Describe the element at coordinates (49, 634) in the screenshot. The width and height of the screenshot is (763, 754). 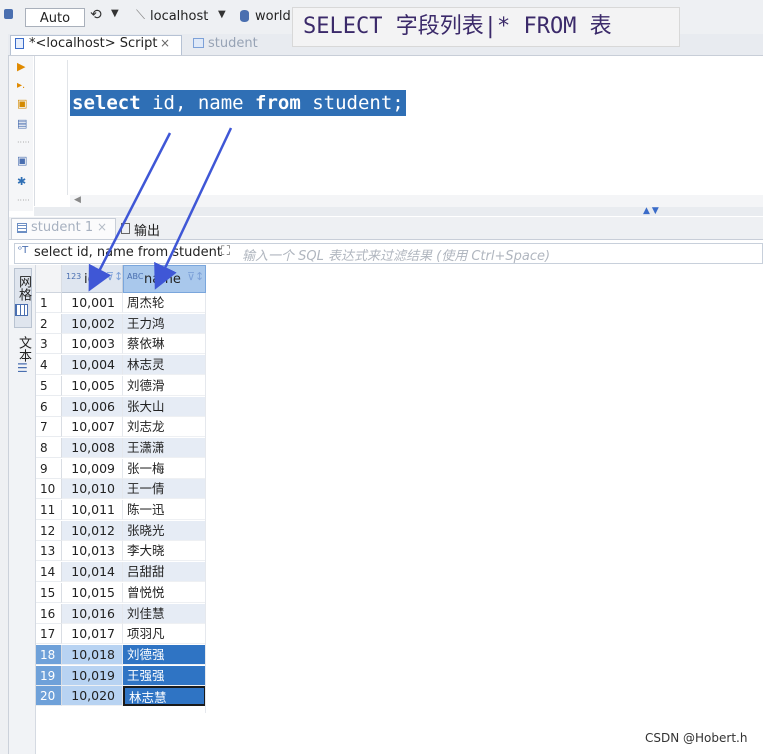
I see `row-number: 17` at that location.